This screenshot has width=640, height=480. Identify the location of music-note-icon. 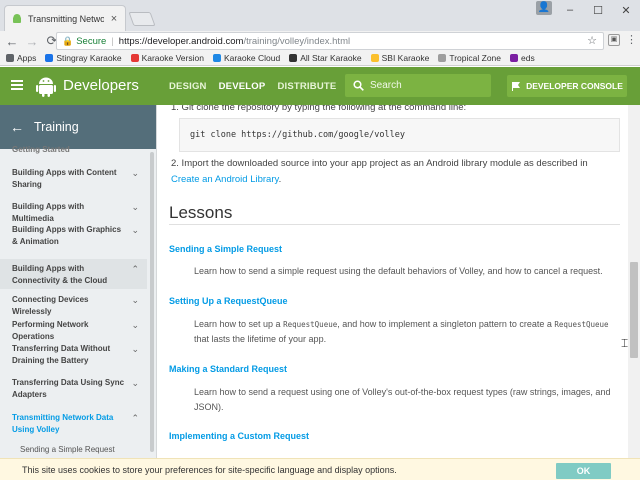
(374, 58).